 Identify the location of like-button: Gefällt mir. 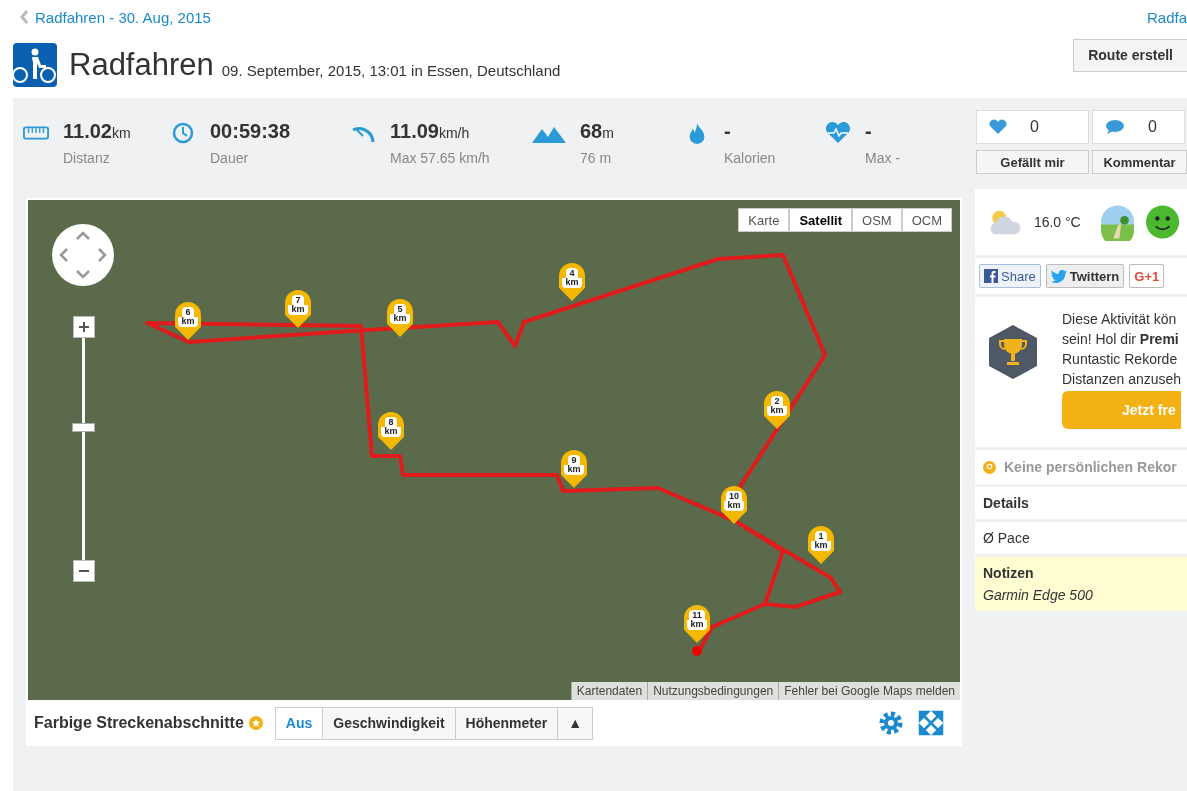
(1032, 162).